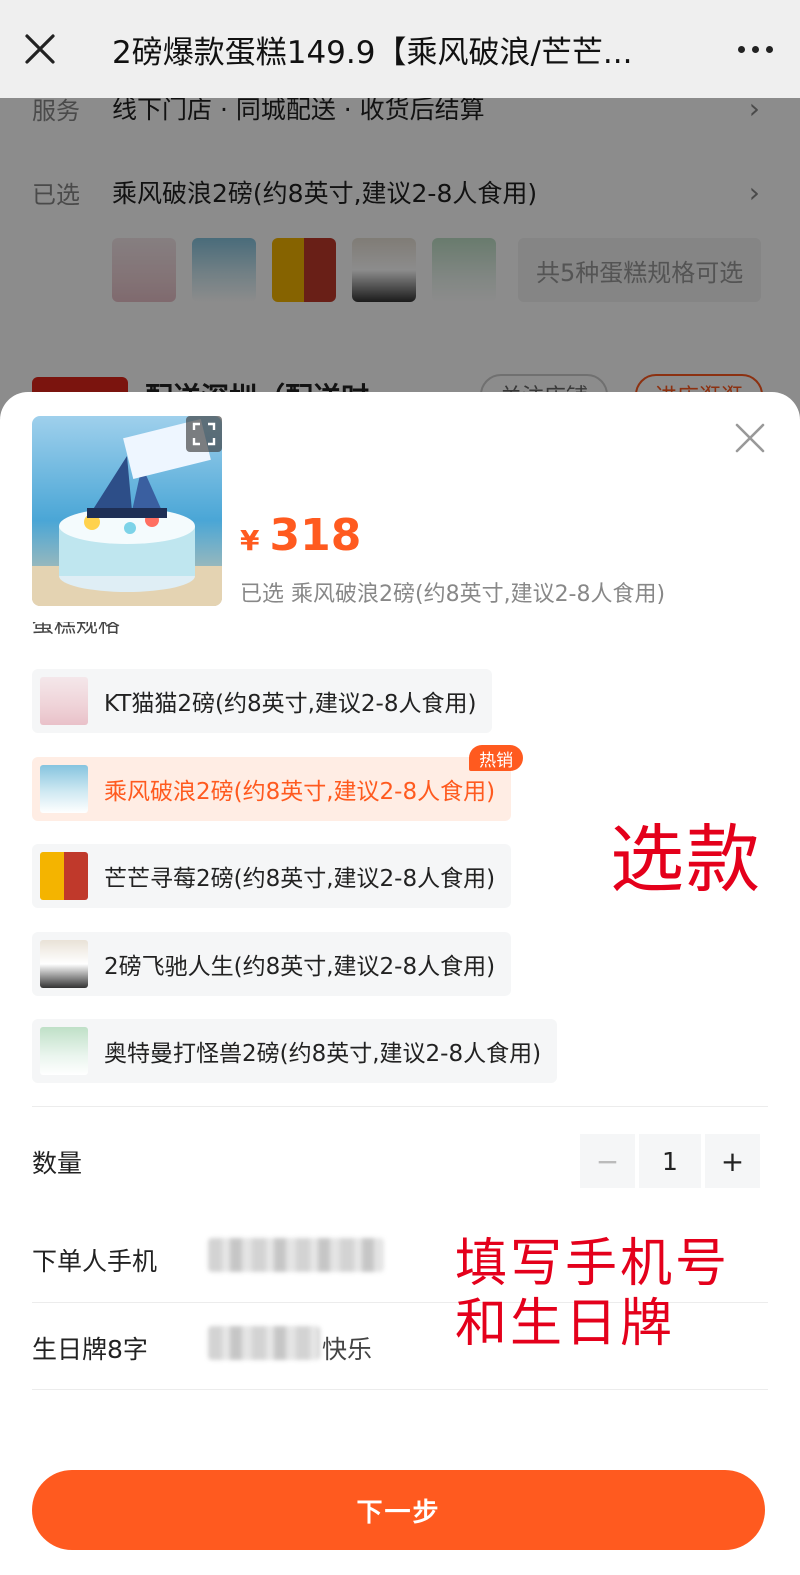 Image resolution: width=800 pixels, height=1575 pixels. I want to click on quantity-stepper: − 1 +, so click(670, 1161).